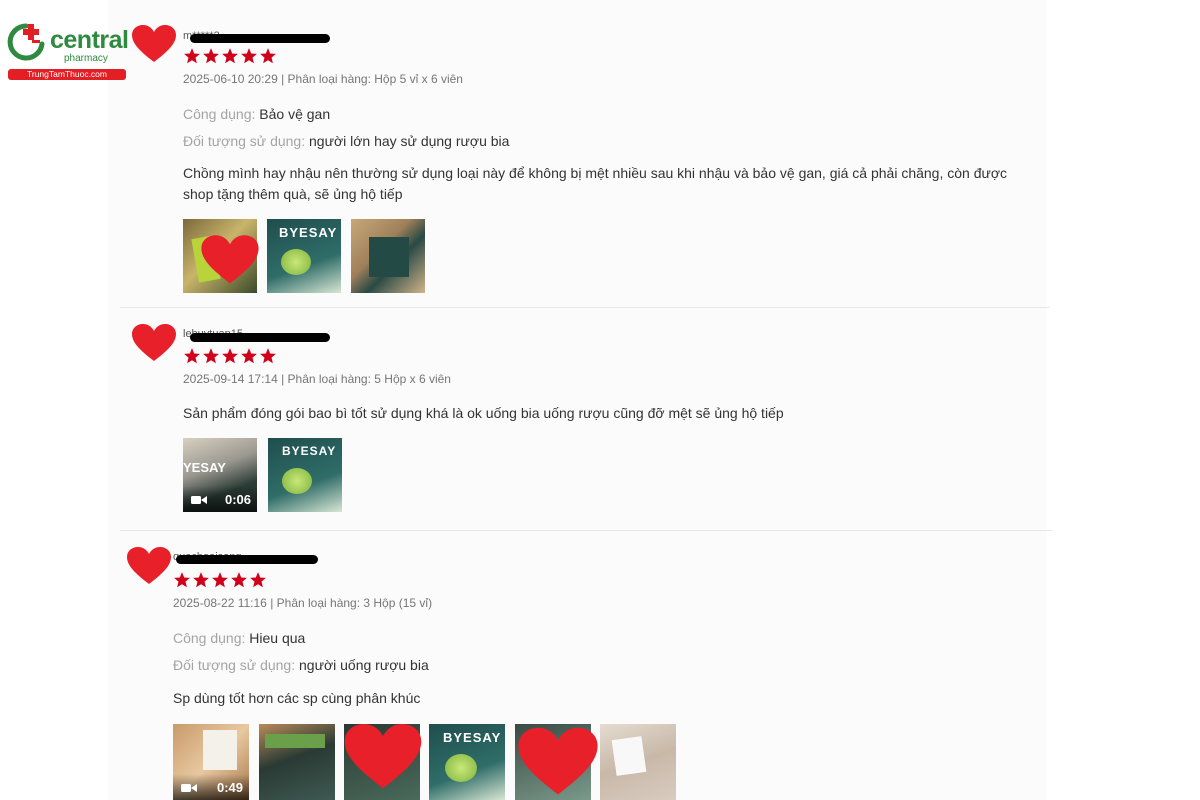 This screenshot has width=1200, height=800. Describe the element at coordinates (277, 638) in the screenshot. I see `attr-value: Hieu qua` at that location.